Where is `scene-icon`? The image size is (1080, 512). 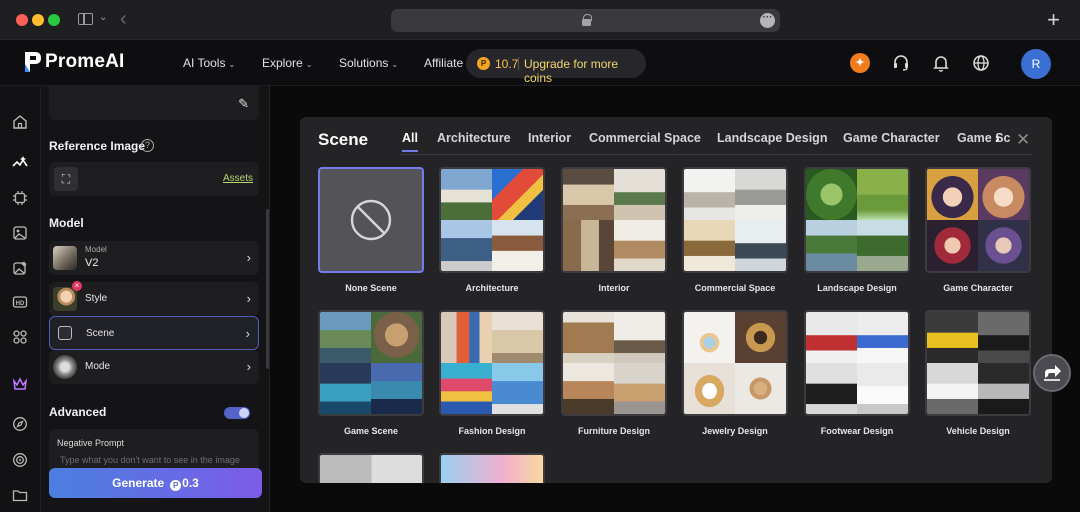 scene-icon is located at coordinates (65, 333).